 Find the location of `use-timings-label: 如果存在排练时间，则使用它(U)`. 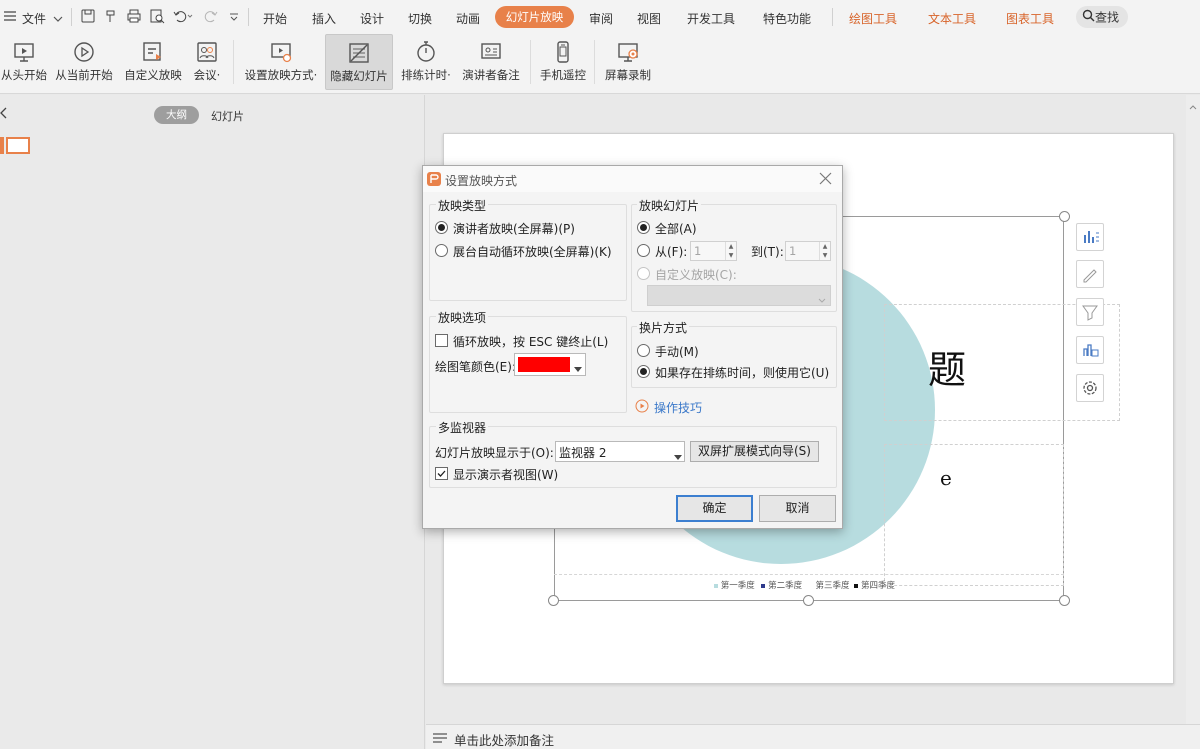

use-timings-label: 如果存在排练时间，则使用它(U) is located at coordinates (742, 372).